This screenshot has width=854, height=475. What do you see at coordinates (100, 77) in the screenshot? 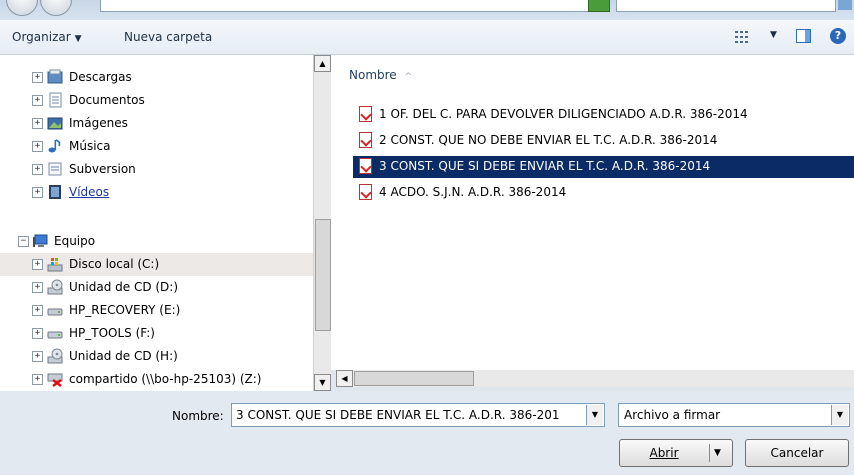
I see `tree-item-label: Descargas` at bounding box center [100, 77].